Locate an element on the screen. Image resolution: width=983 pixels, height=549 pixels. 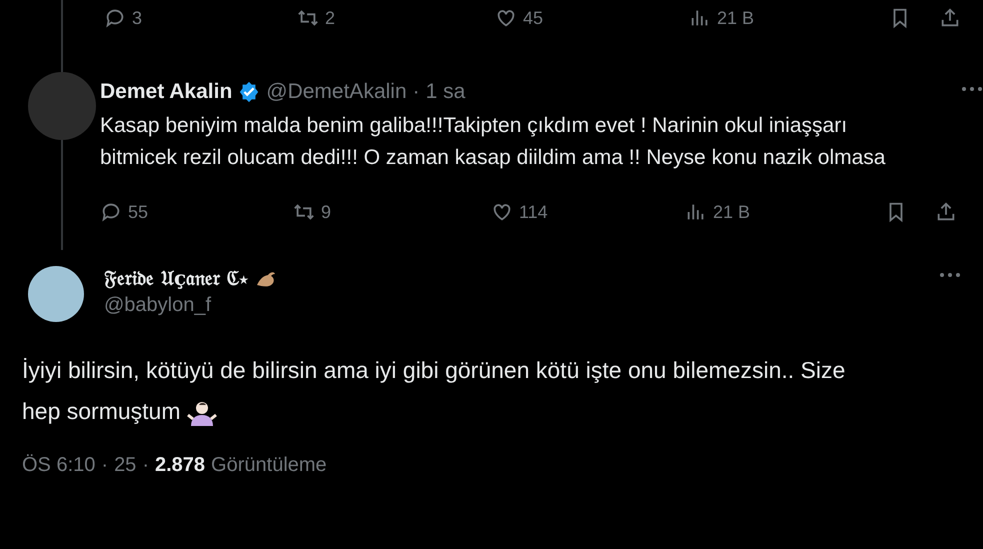
author-name: Demet Akalin is located at coordinates (166, 92).